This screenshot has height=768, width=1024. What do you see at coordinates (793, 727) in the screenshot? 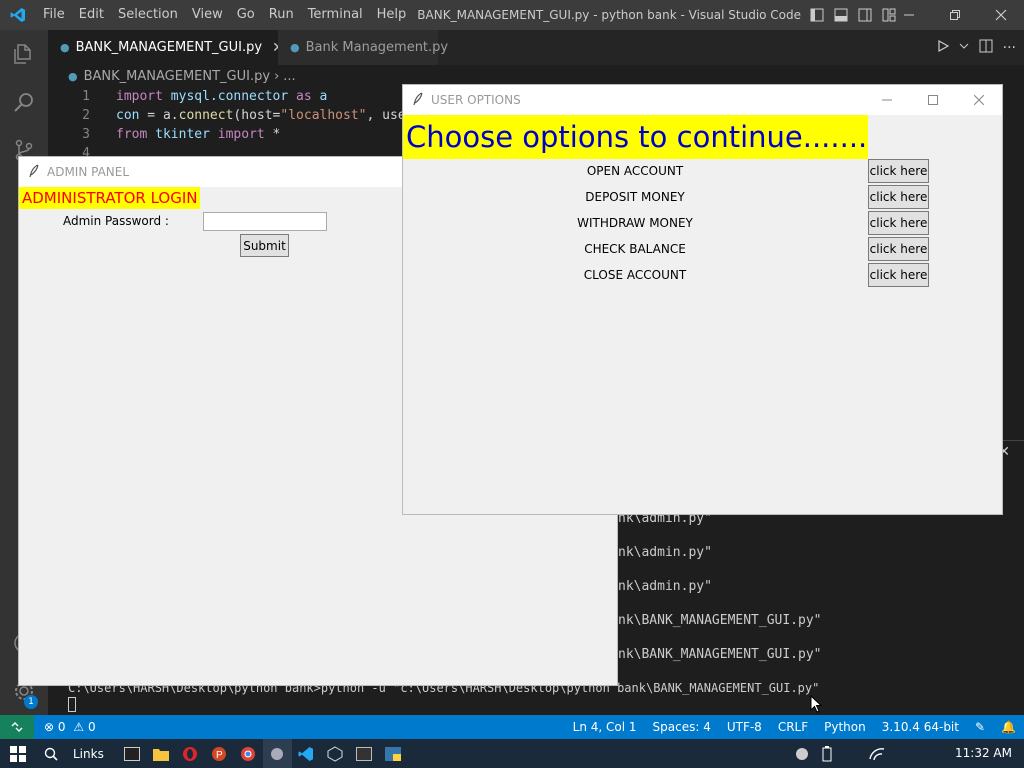
I see `end-of-line: CRLF` at bounding box center [793, 727].